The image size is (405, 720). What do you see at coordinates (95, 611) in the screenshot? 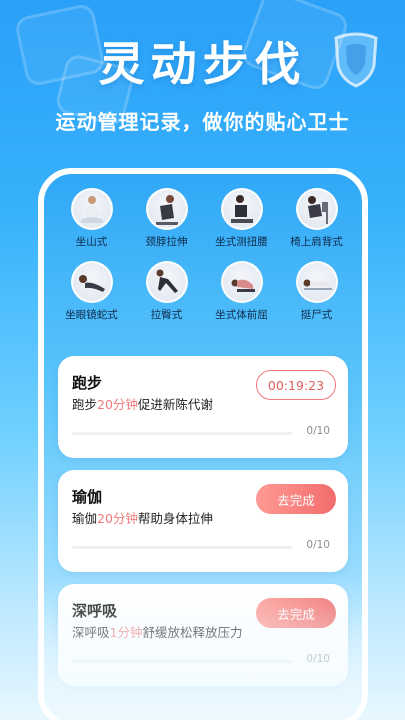
I see `task-title: 深呼吸` at bounding box center [95, 611].